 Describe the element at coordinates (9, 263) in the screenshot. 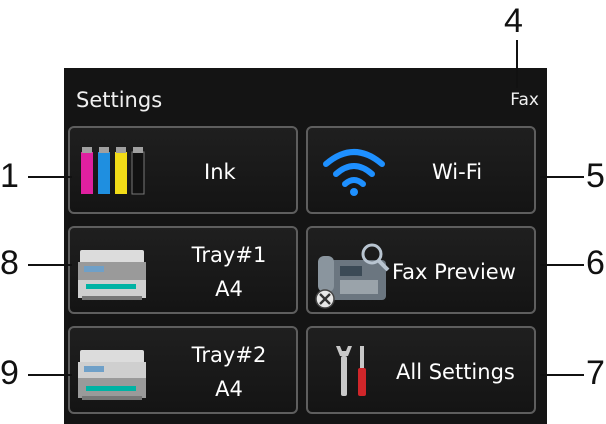

I see `callout-8: 8` at that location.